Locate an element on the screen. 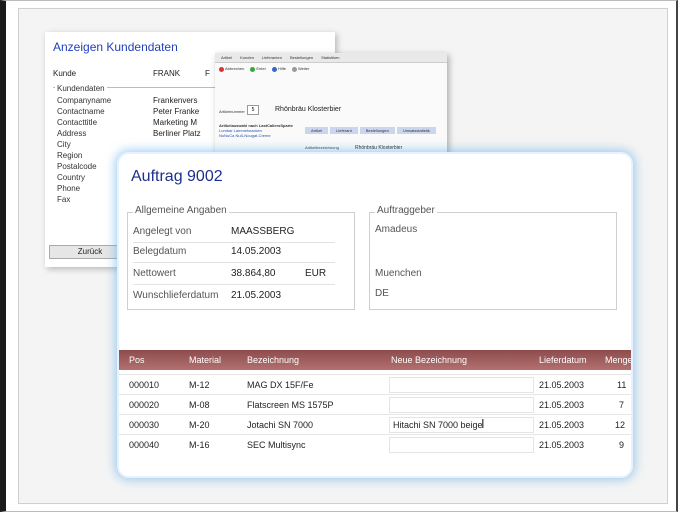  row1-material: M-12 is located at coordinates (199, 385).